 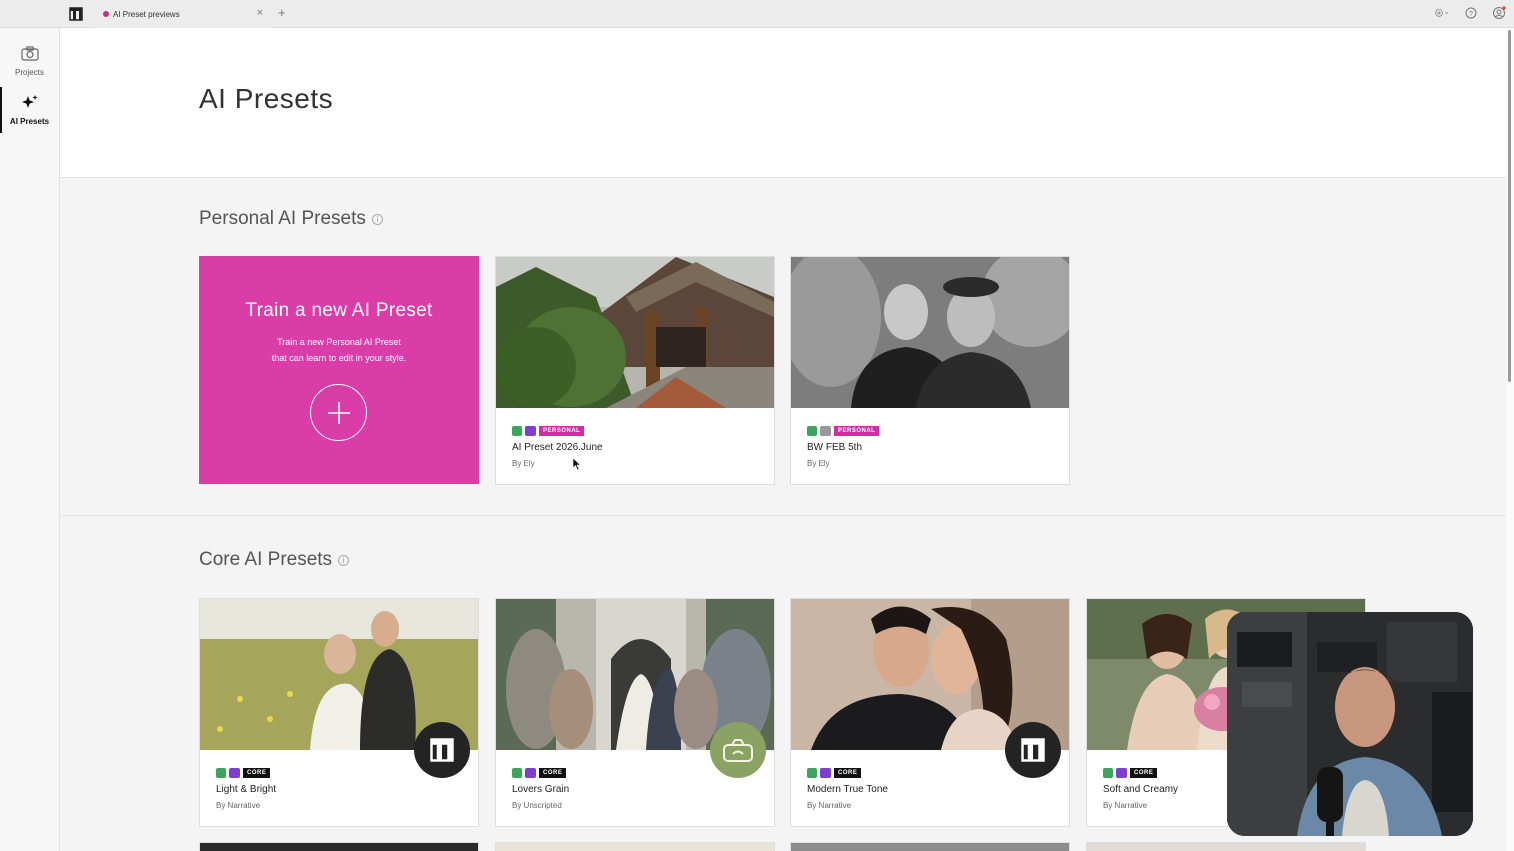 What do you see at coordinates (1350, 724) in the screenshot?
I see `webcam-overlay` at bounding box center [1350, 724].